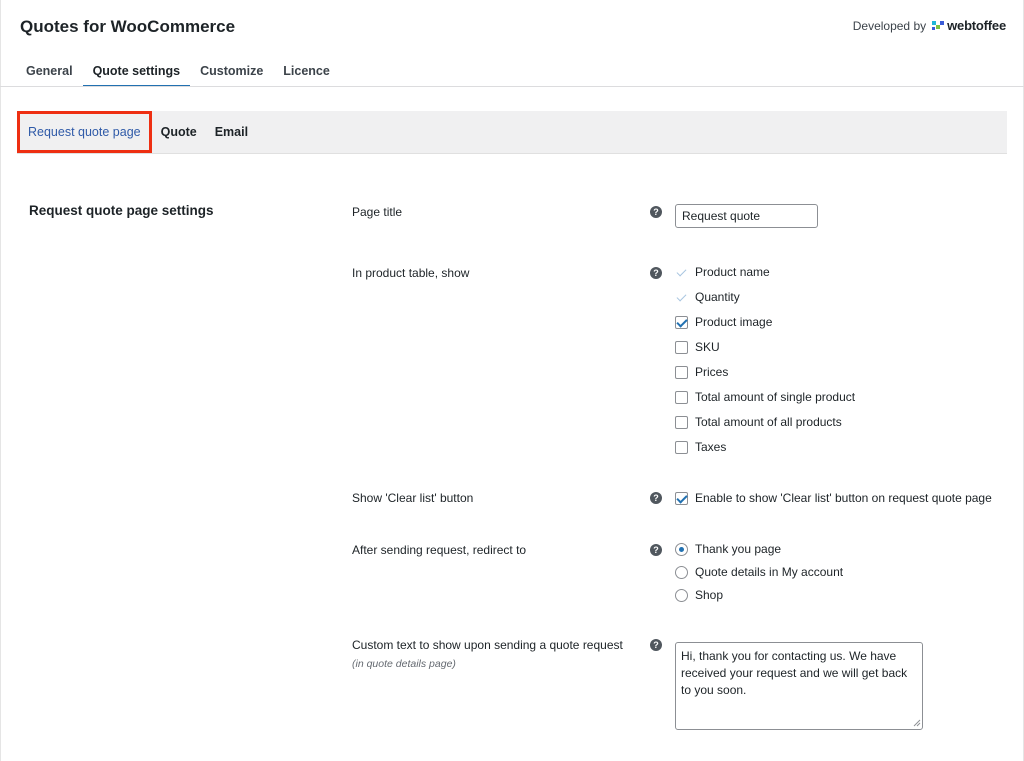 The width and height of the screenshot is (1024, 761). I want to click on subtab-quote: Quote, so click(179, 132).